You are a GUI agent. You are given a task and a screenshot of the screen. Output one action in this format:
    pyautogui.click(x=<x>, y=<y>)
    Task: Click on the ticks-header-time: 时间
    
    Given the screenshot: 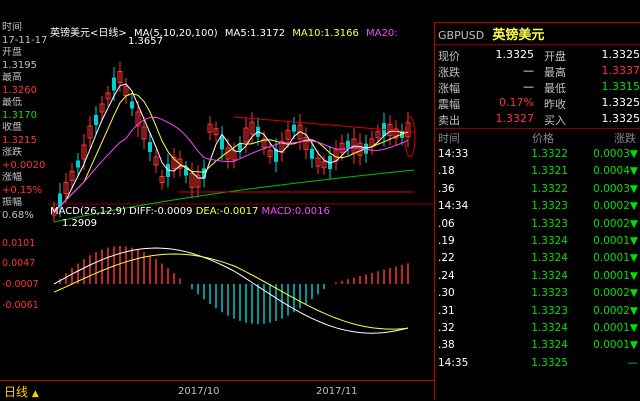 What is the action you would take?
    pyautogui.click(x=449, y=138)
    